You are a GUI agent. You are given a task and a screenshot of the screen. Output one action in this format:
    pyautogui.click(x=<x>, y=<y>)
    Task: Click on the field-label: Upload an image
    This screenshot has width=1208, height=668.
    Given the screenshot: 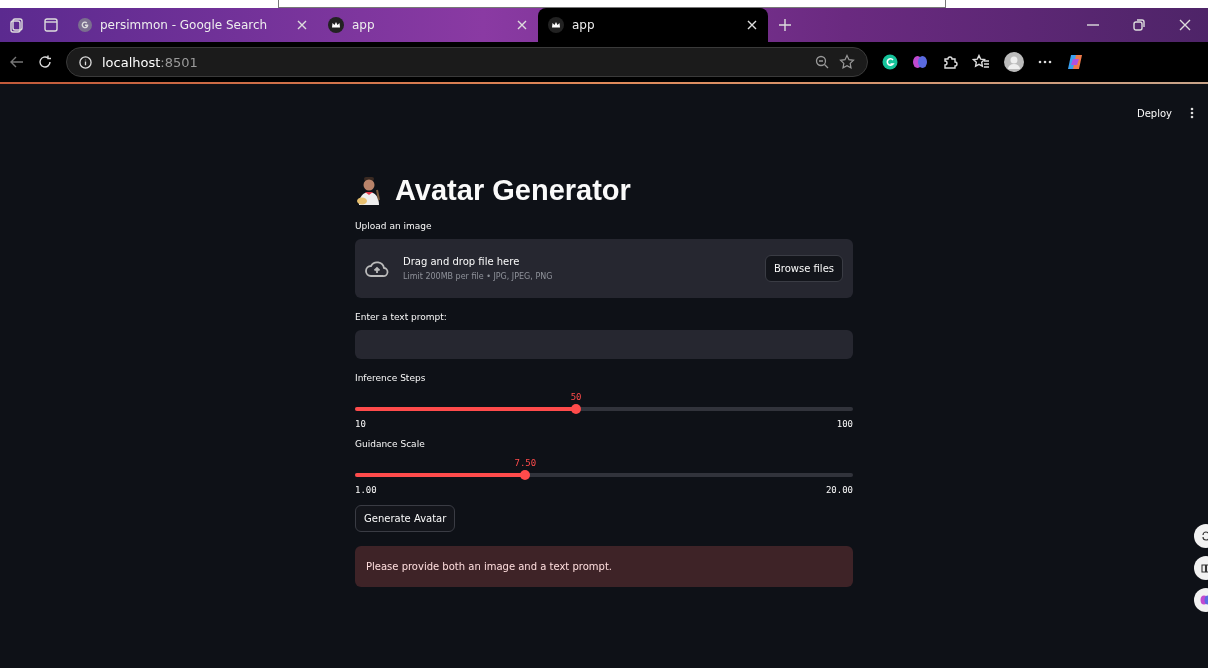 What is the action you would take?
    pyautogui.click(x=394, y=226)
    